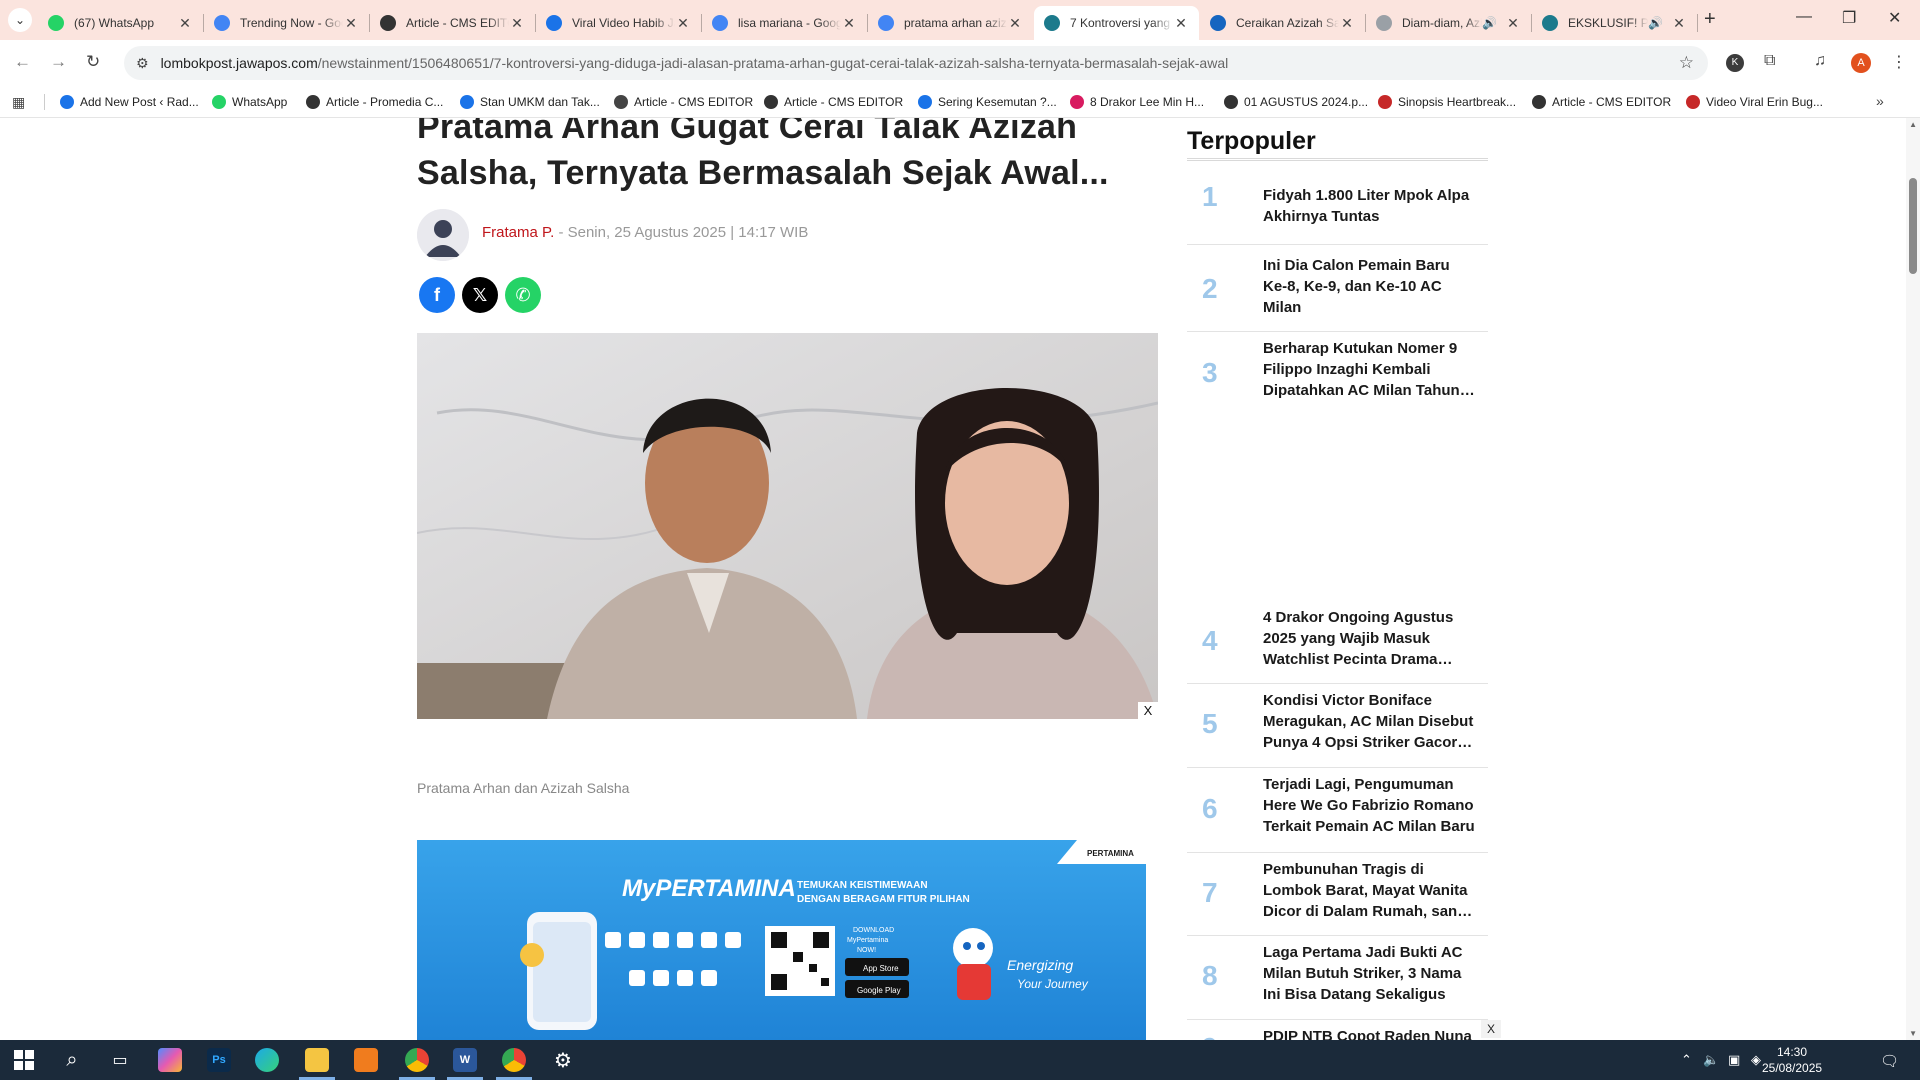 The width and height of the screenshot is (1920, 1080). What do you see at coordinates (120, 1060) in the screenshot?
I see `task-view: ▭` at bounding box center [120, 1060].